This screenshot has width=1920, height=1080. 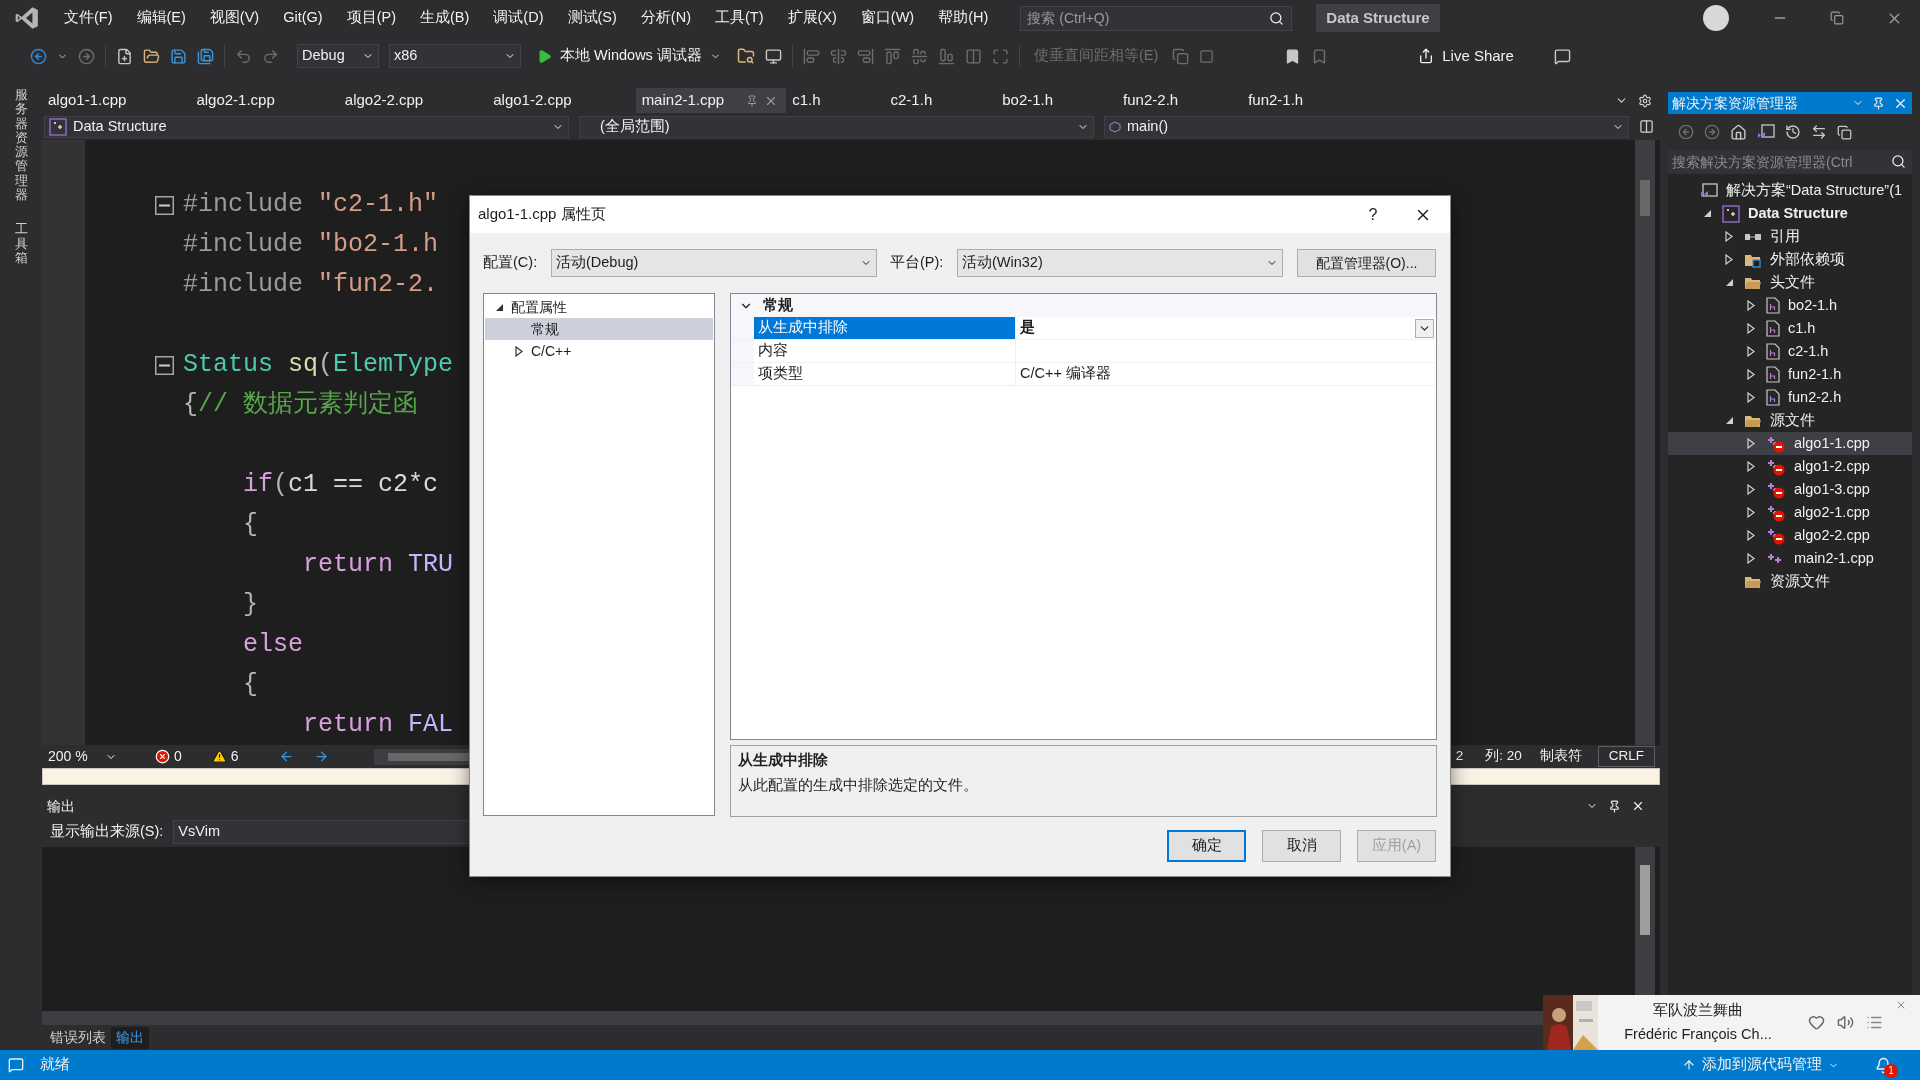 I want to click on collapse-icon, so click(x=164, y=205).